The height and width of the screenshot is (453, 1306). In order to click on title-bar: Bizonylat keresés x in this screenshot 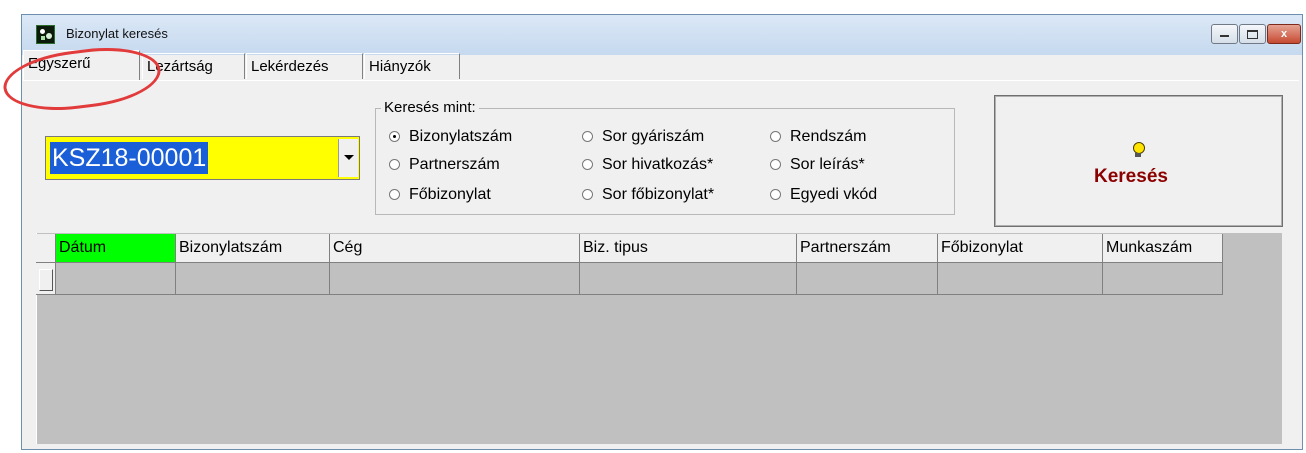, I will do `click(662, 35)`.